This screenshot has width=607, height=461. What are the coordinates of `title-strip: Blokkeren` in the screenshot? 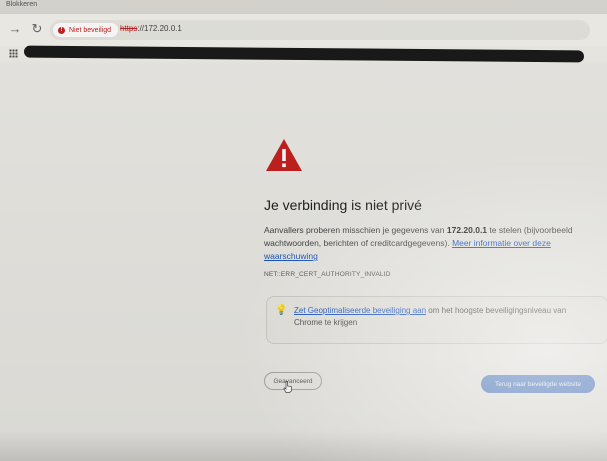 It's located at (303, 7).